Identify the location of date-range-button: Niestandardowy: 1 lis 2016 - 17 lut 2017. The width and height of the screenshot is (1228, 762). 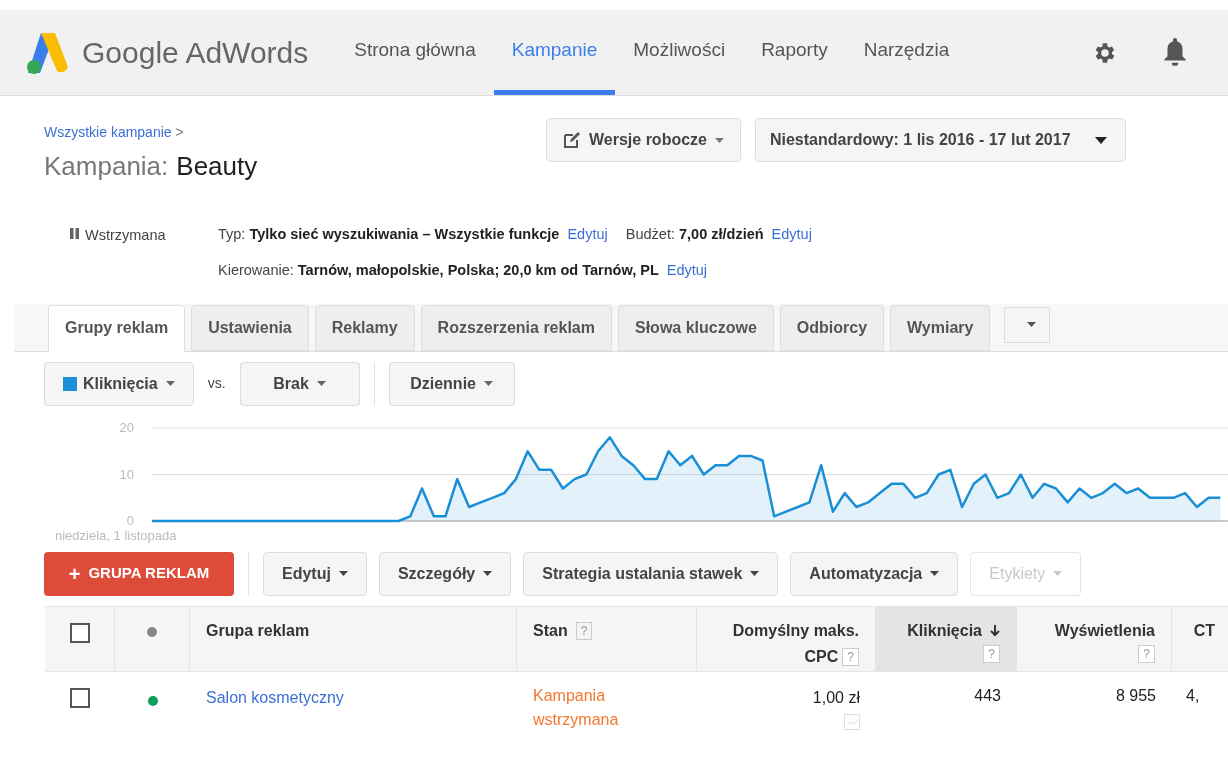
(940, 140).